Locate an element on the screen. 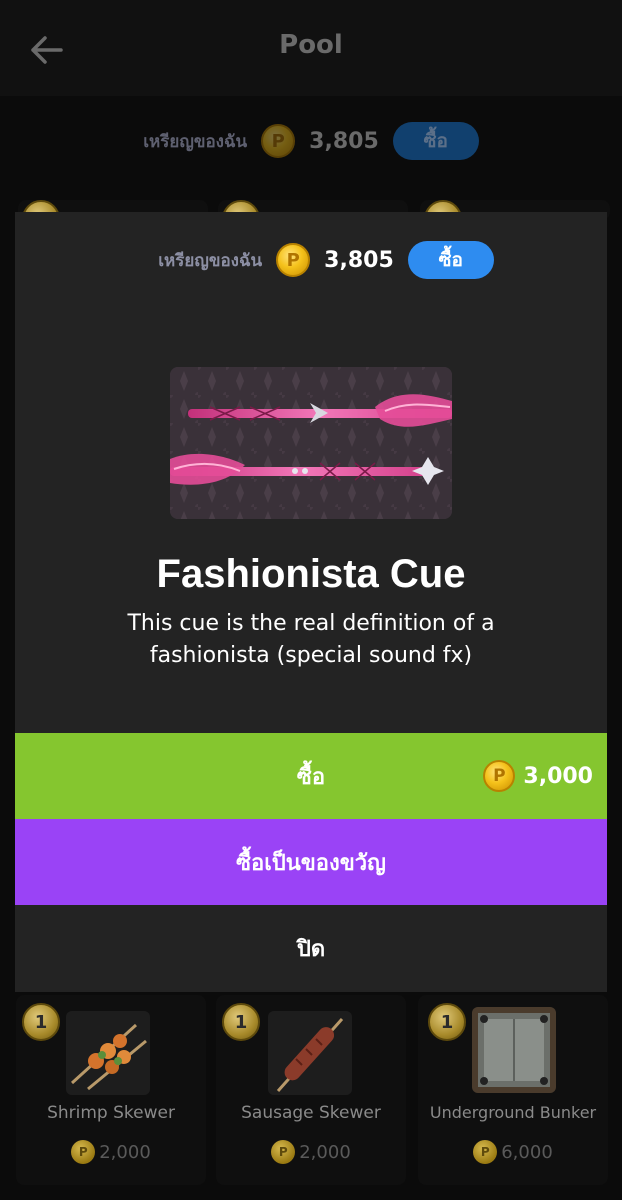 The image size is (622, 1200). buy-price: P 3,000 is located at coordinates (538, 776).